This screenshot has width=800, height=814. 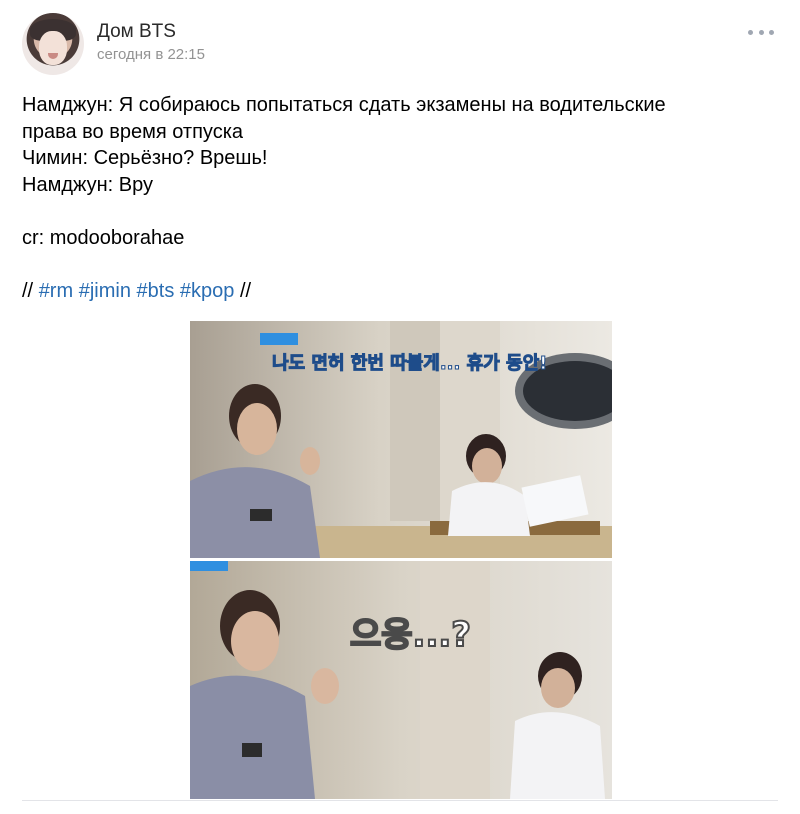 I want to click on avatar, so click(x=53, y=44).